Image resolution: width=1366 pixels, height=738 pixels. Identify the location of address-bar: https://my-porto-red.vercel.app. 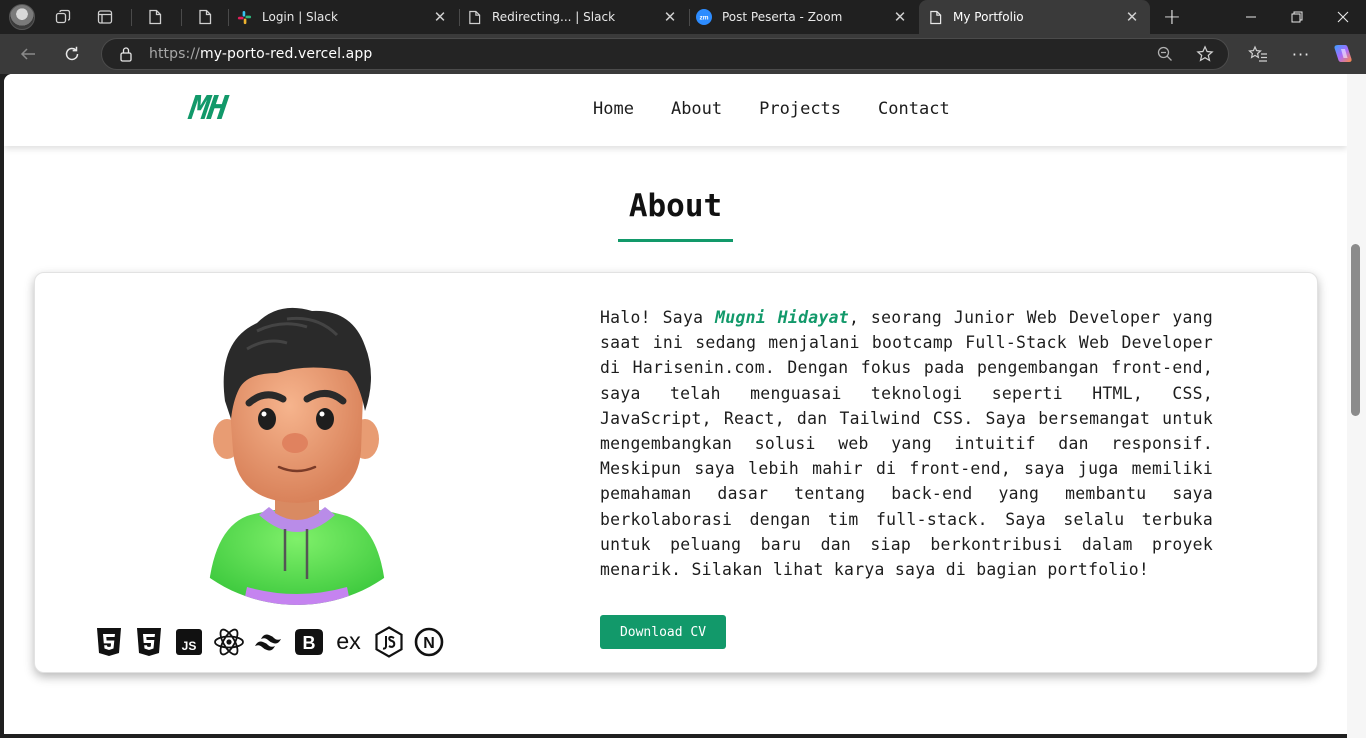
(665, 54).